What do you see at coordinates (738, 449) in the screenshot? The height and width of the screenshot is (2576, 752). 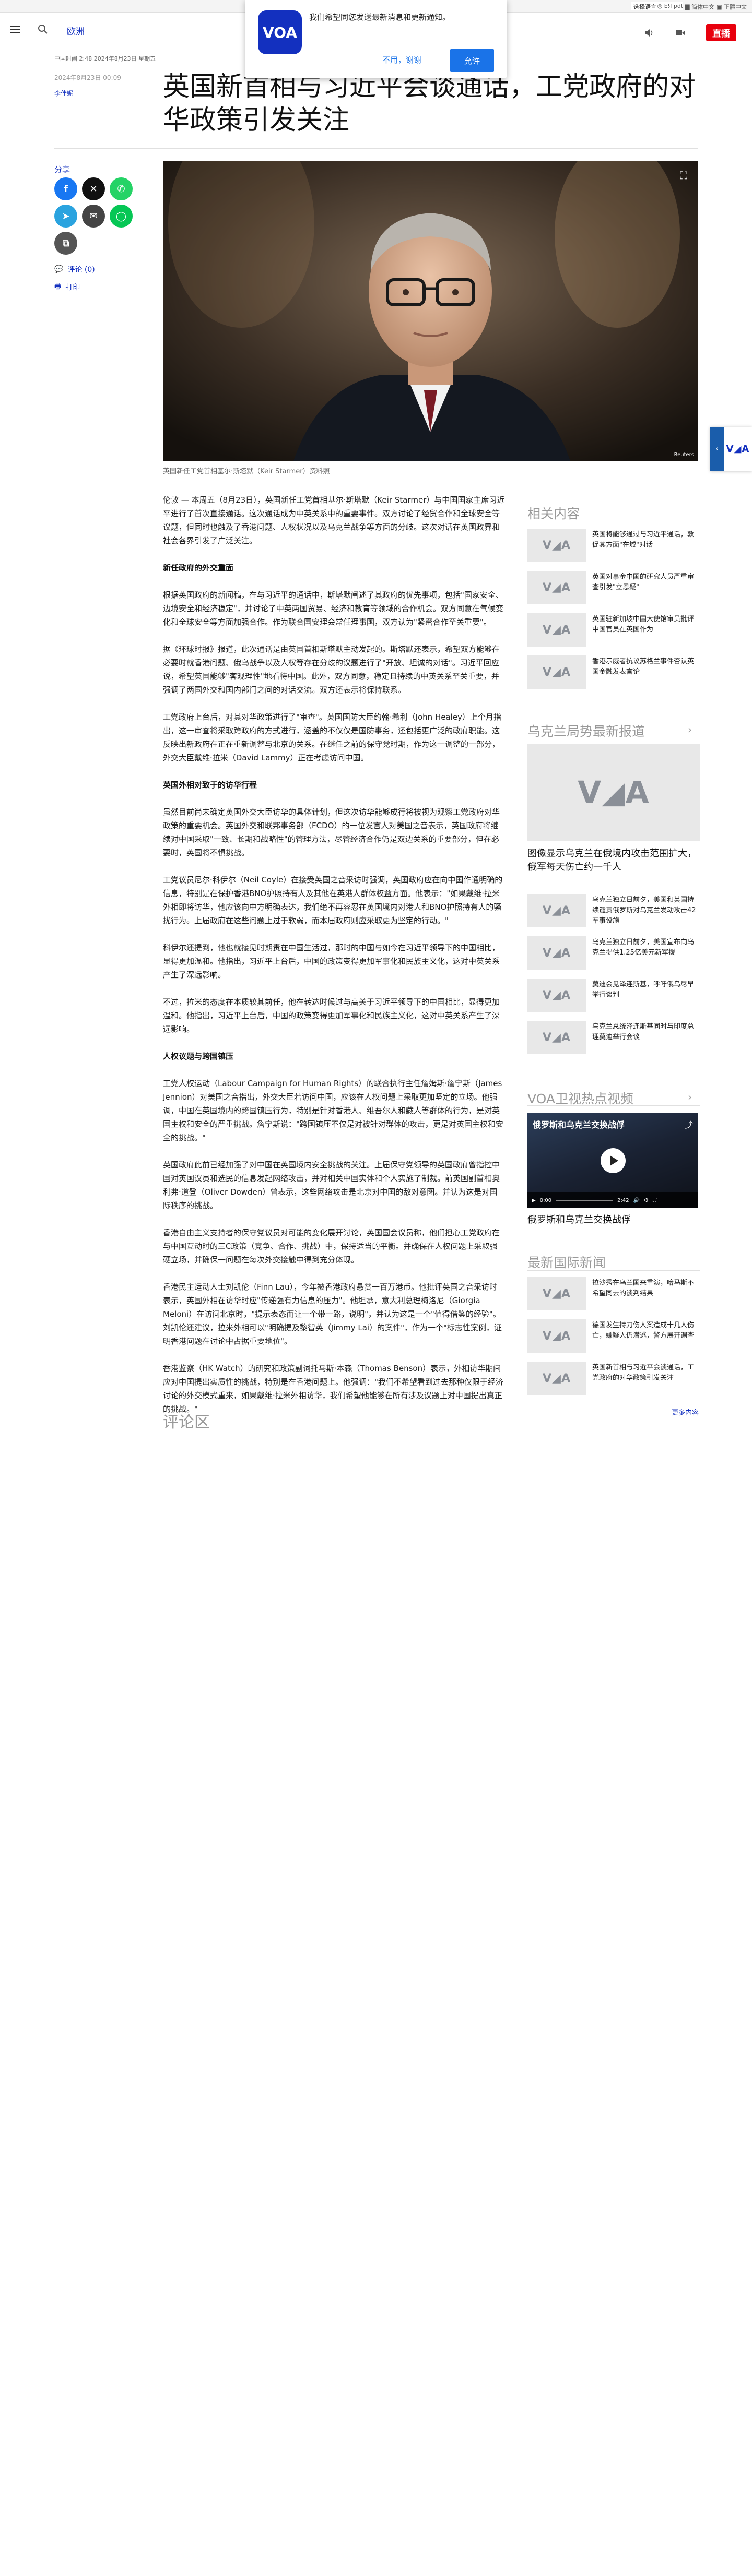 I see `voa-logo: V◢A` at bounding box center [738, 449].